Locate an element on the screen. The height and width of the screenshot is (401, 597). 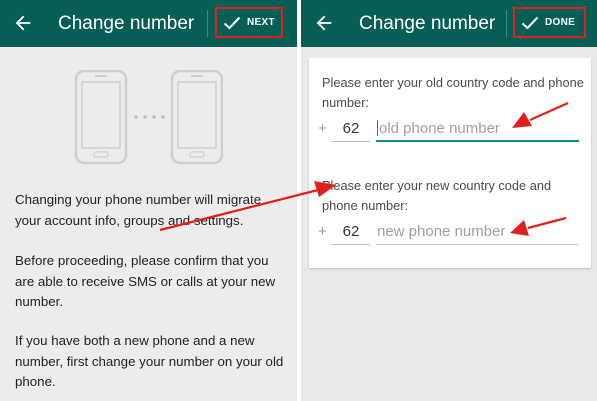
new-phone-placeholder: new phone number is located at coordinates (441, 231).